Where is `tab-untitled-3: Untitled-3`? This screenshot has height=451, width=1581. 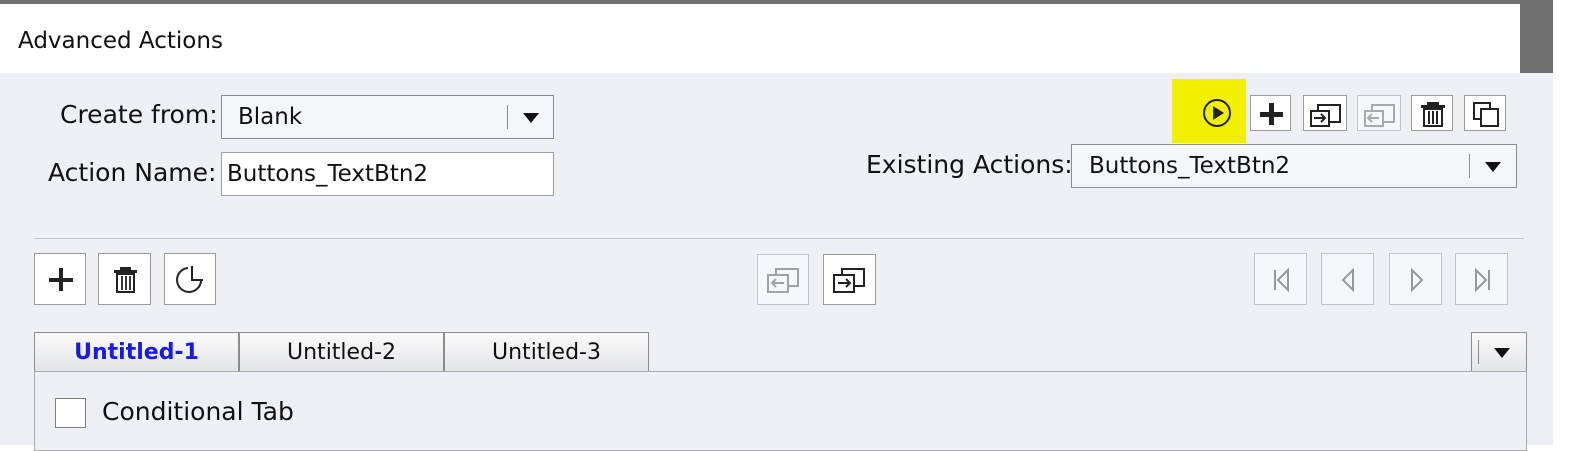 tab-untitled-3: Untitled-3 is located at coordinates (546, 352).